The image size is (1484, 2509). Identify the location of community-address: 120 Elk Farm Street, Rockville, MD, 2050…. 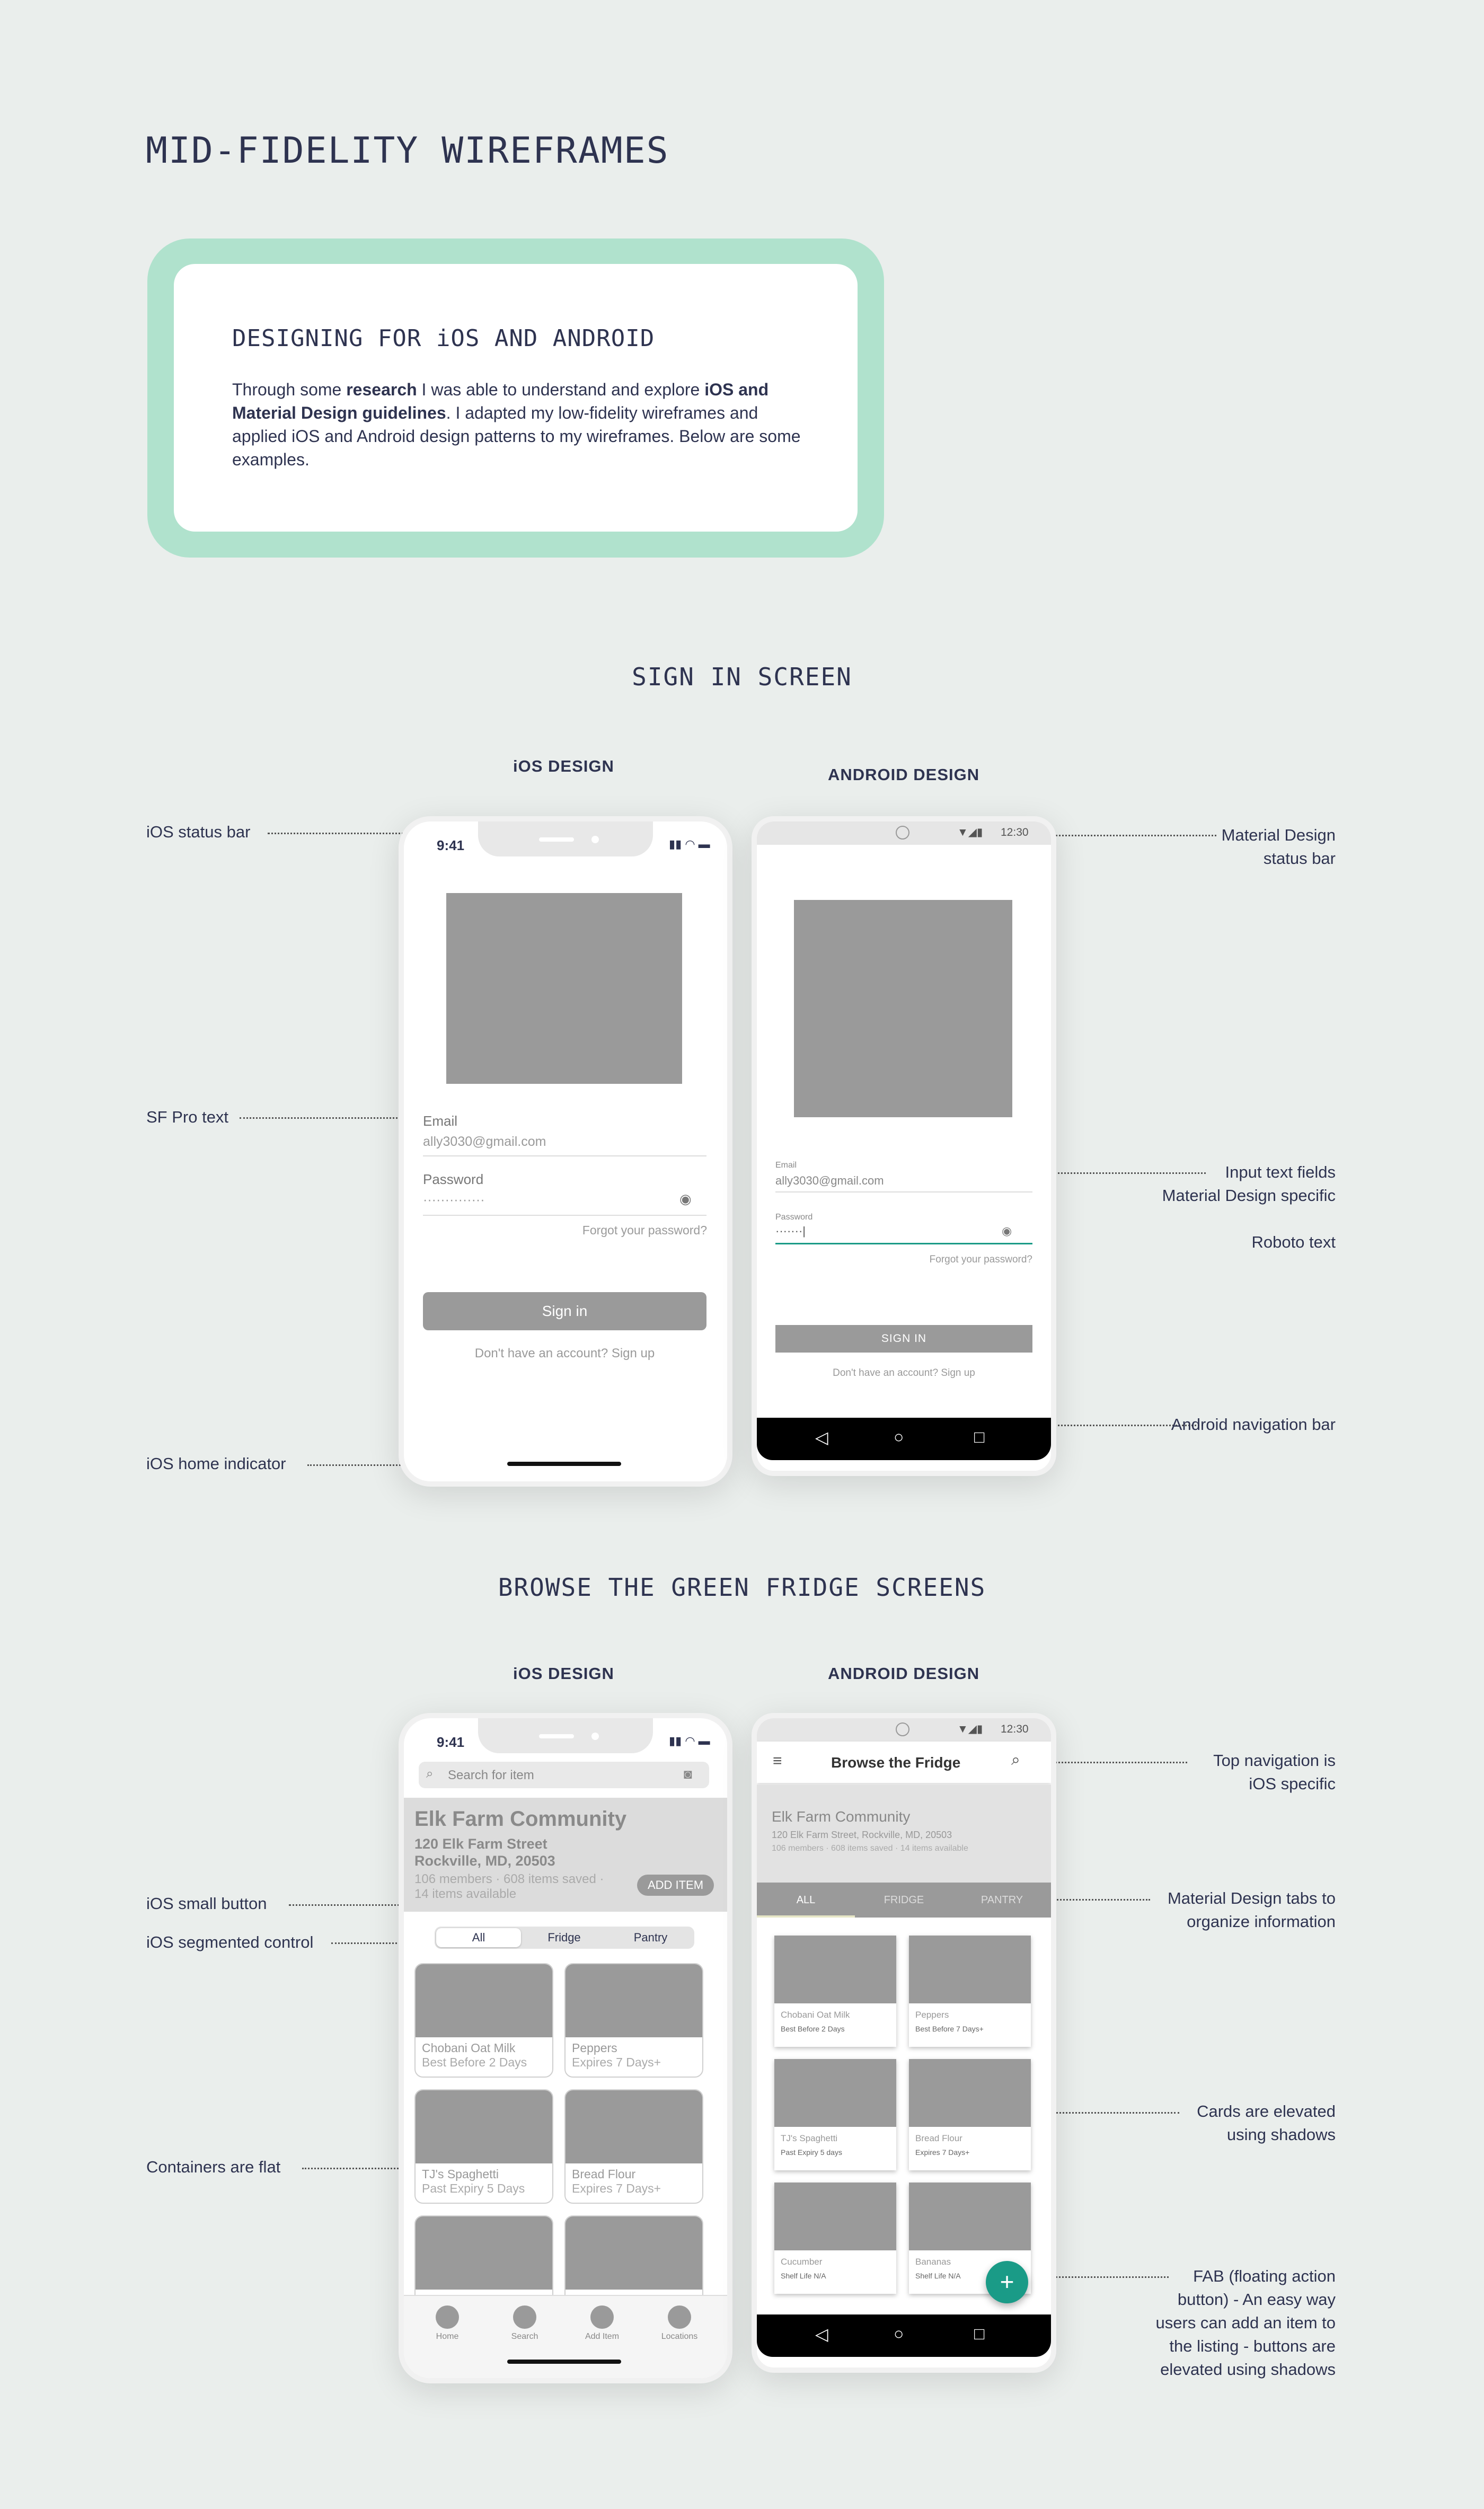
(862, 1835).